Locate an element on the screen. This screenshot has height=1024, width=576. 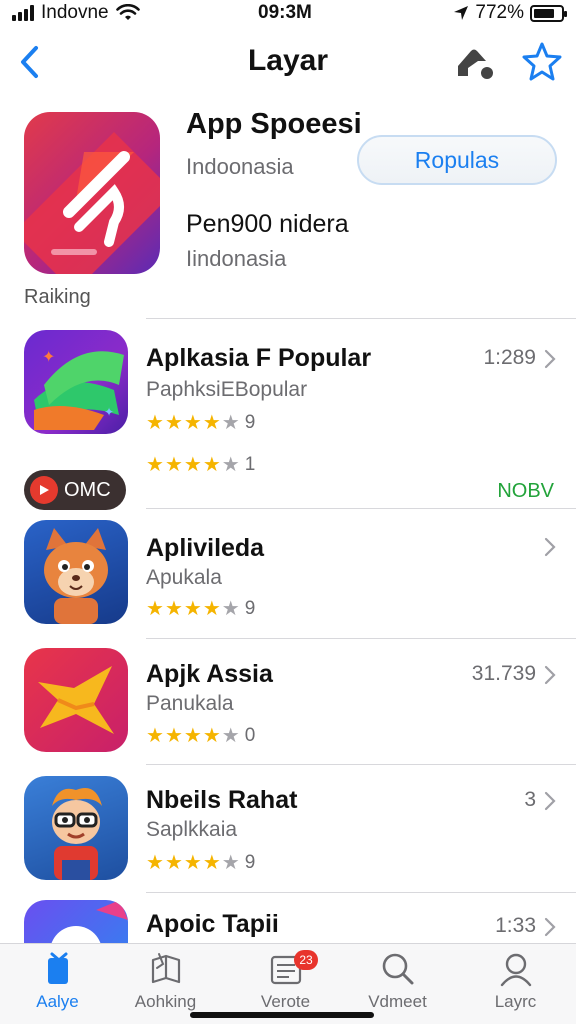
nav-bar: Layar is located at coordinates (288, 62).